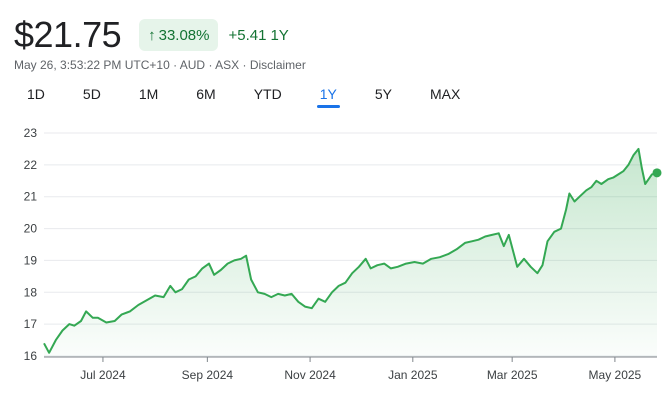  I want to click on tab-1y: 1Y, so click(328, 96).